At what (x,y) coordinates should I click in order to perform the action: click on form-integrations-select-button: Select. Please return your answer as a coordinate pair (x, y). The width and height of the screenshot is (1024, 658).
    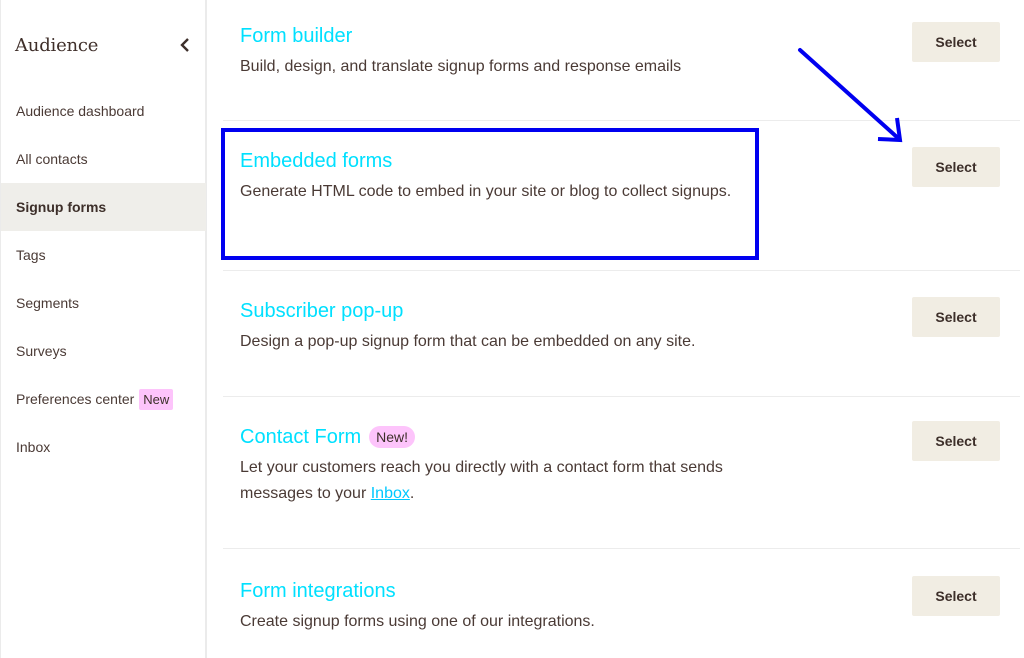
    Looking at the image, I should click on (956, 596).